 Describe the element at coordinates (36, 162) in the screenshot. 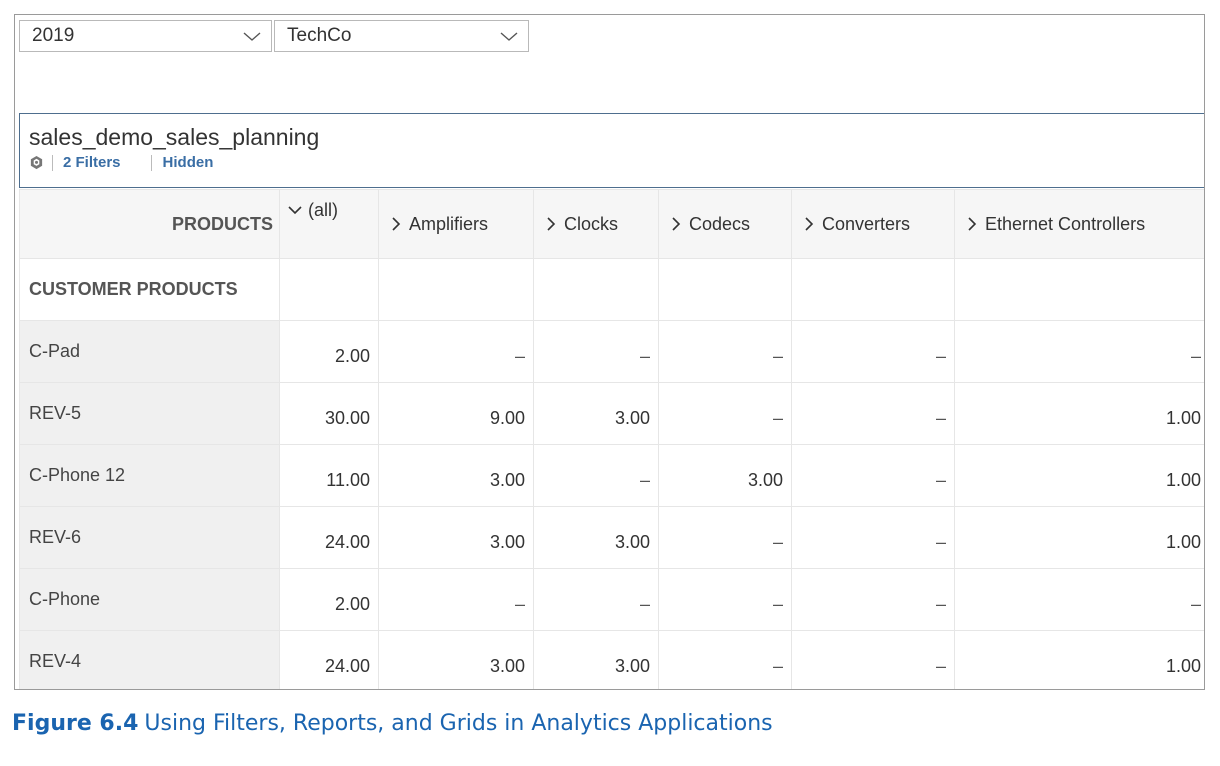

I see `cube-icon` at that location.